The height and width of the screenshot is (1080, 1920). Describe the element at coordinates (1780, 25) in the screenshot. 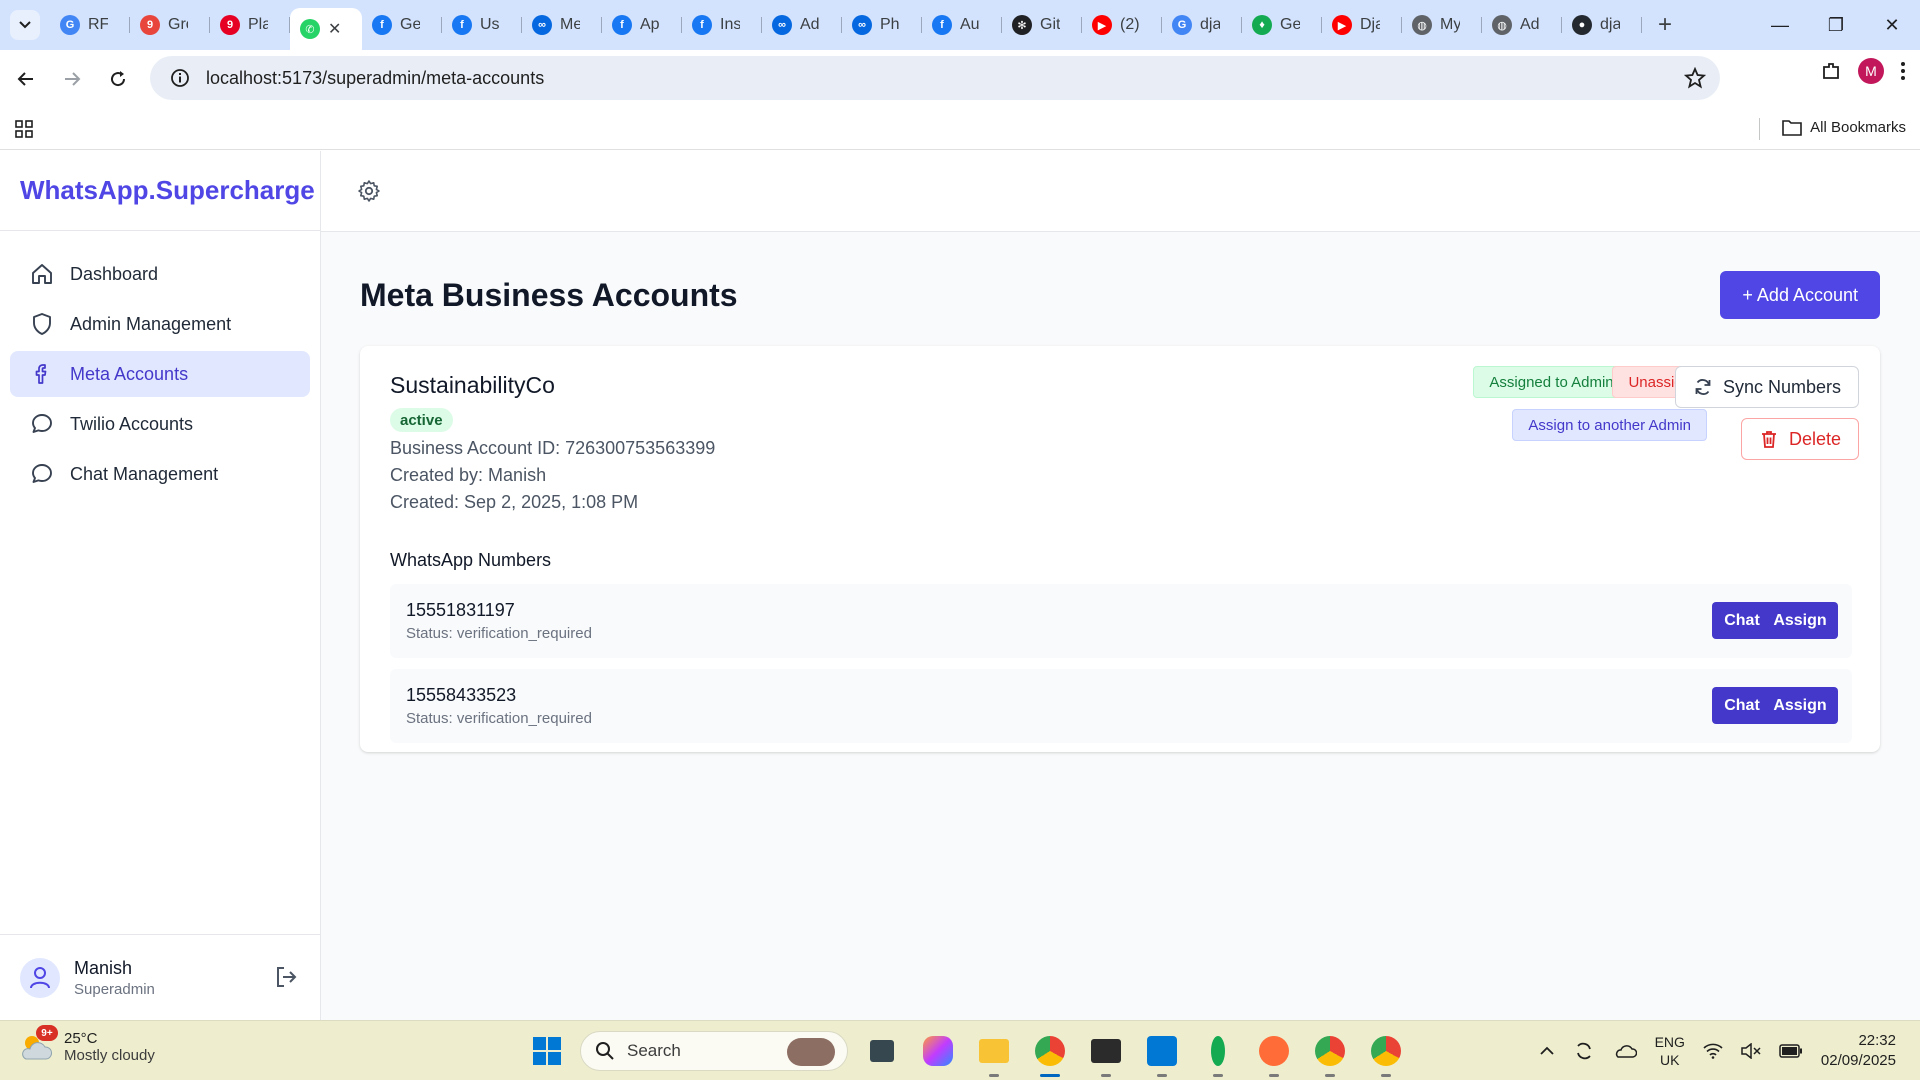

I see `minimize-button: —` at that location.